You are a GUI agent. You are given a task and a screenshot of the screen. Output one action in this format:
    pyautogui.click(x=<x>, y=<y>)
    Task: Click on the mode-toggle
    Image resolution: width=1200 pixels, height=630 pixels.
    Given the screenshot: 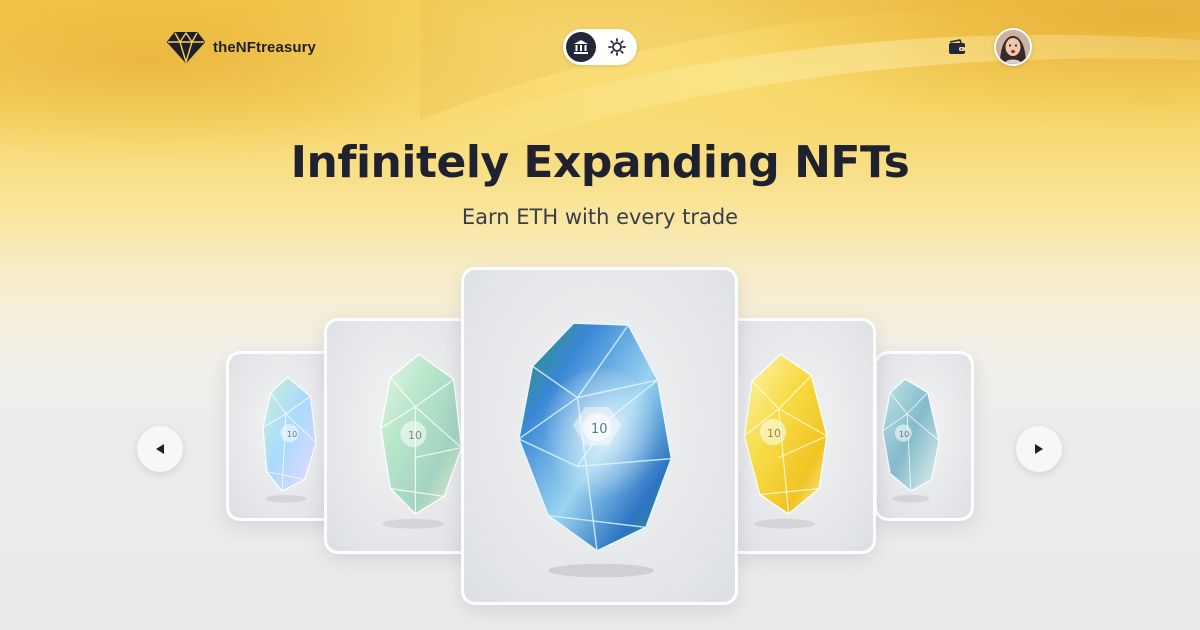 What is the action you would take?
    pyautogui.click(x=600, y=47)
    